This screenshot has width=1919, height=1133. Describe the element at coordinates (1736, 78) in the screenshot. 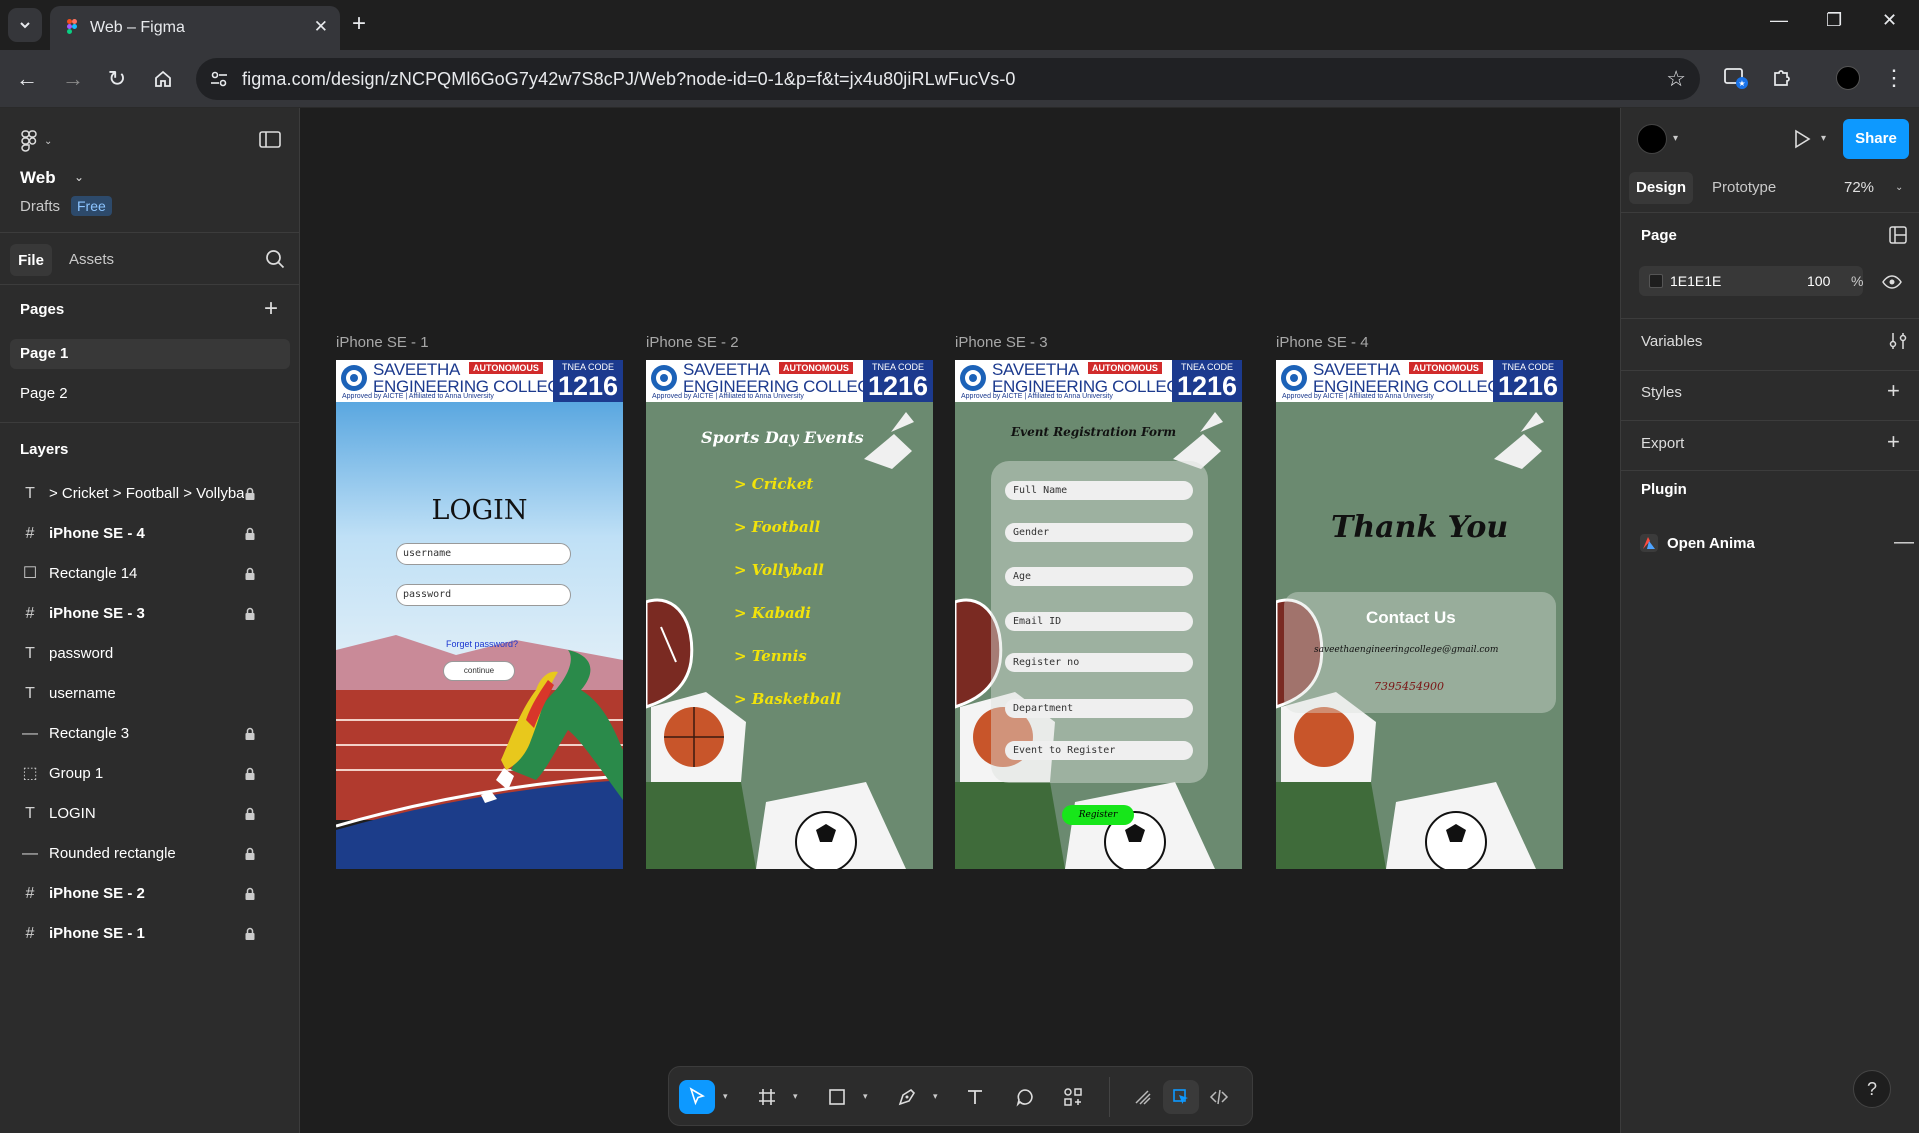

I see `extension-icon: ★` at that location.